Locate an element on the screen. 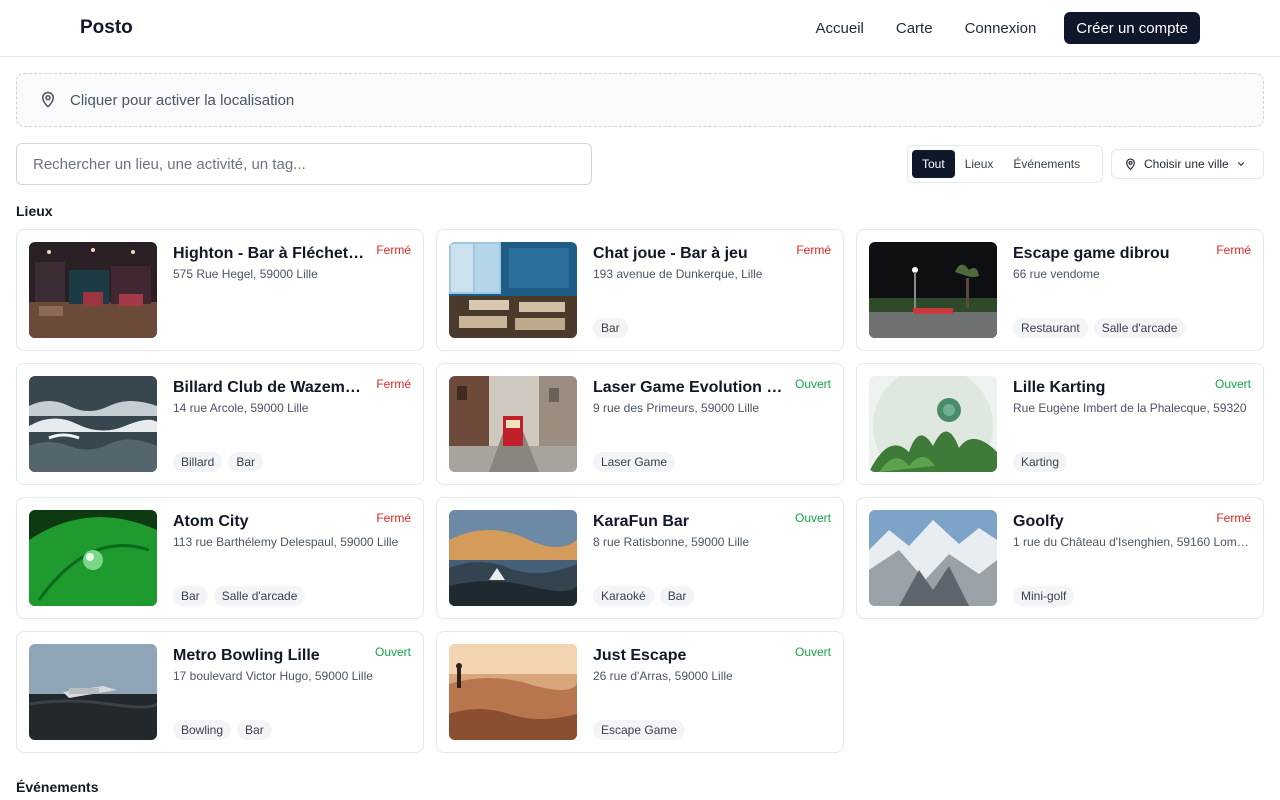  location-activation-banner: Cliquer pour activer la localisation is located at coordinates (640, 100).